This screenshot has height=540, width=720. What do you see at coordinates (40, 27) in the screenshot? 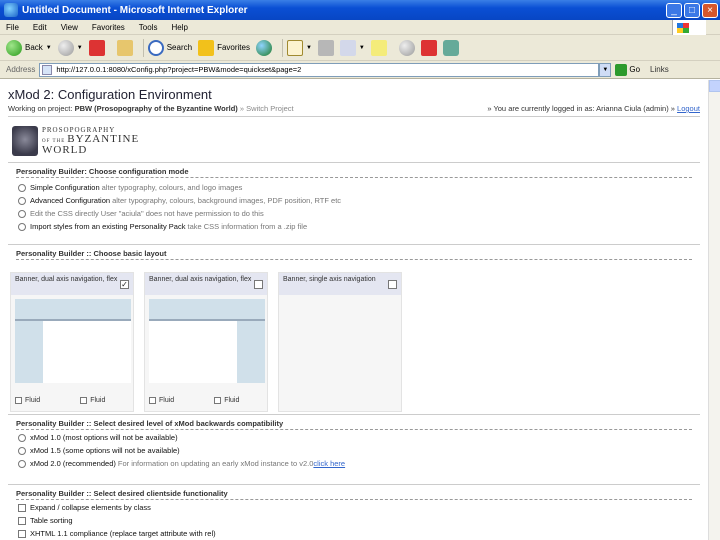
I see `menu-edit: Edit` at bounding box center [40, 27].